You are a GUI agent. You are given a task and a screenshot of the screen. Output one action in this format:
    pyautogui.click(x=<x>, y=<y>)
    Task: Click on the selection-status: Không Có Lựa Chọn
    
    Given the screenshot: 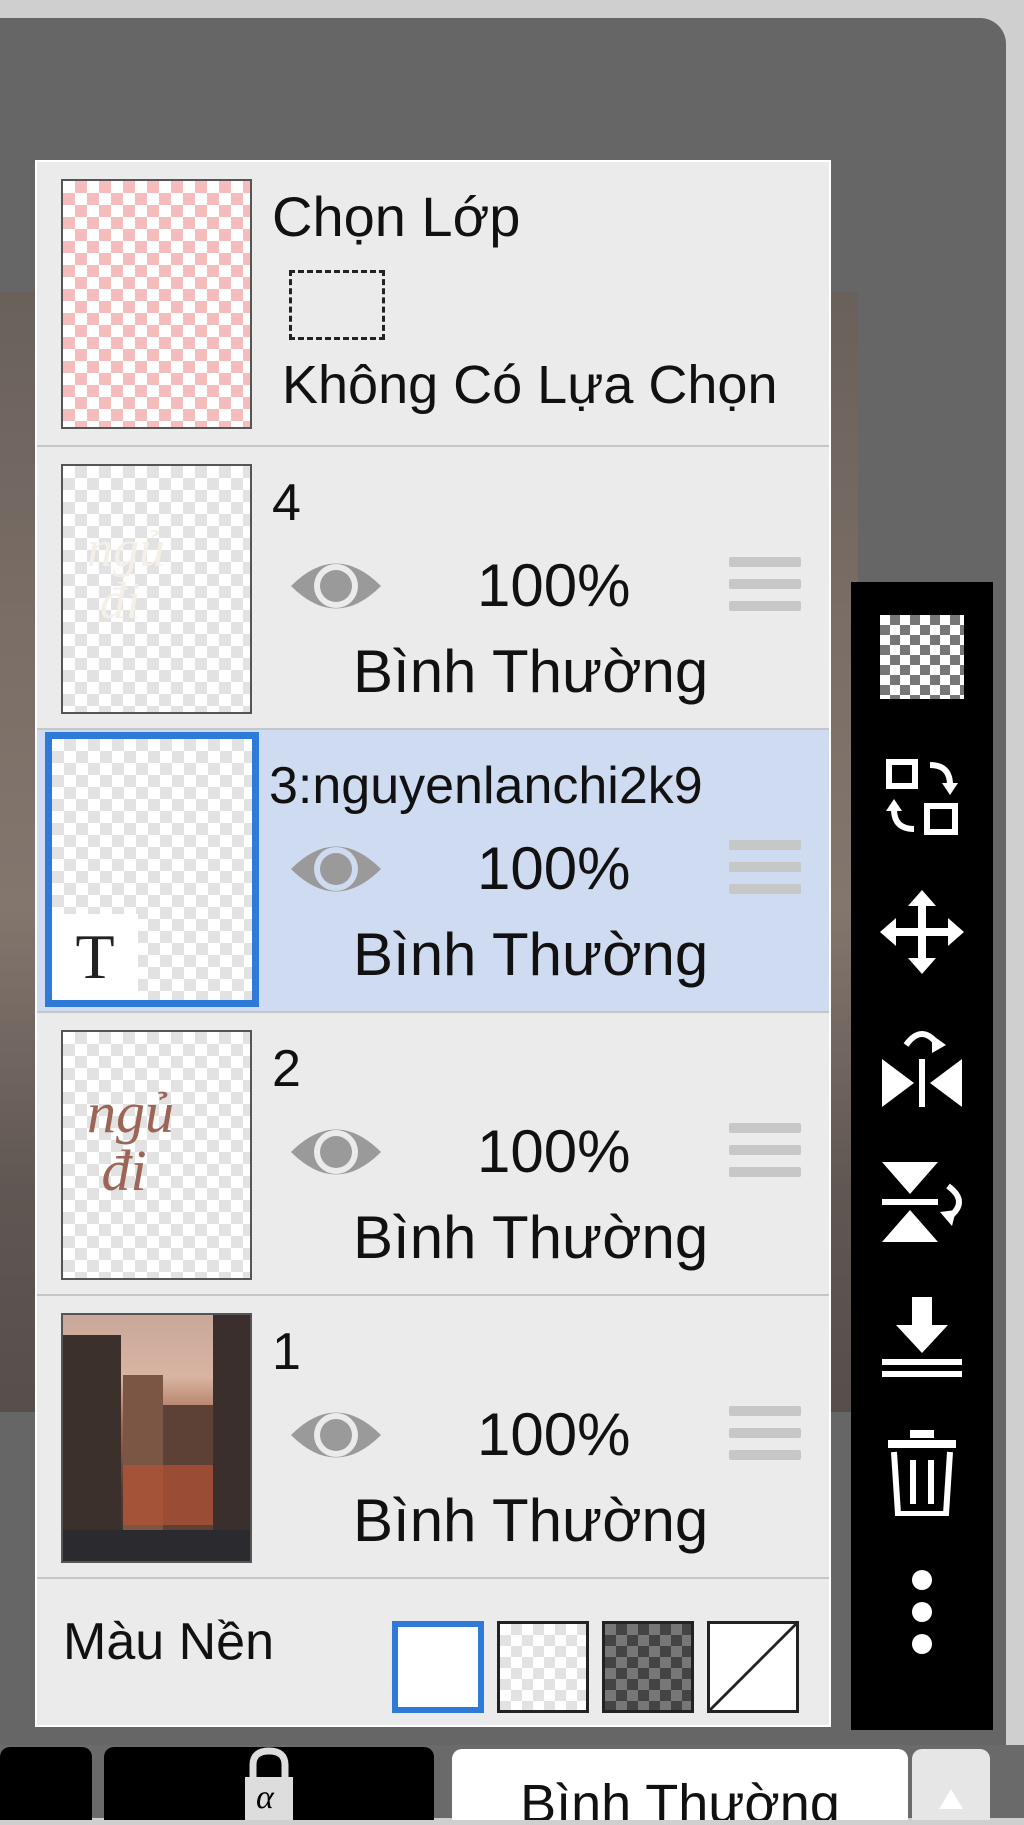 What is the action you would take?
    pyautogui.click(x=530, y=385)
    